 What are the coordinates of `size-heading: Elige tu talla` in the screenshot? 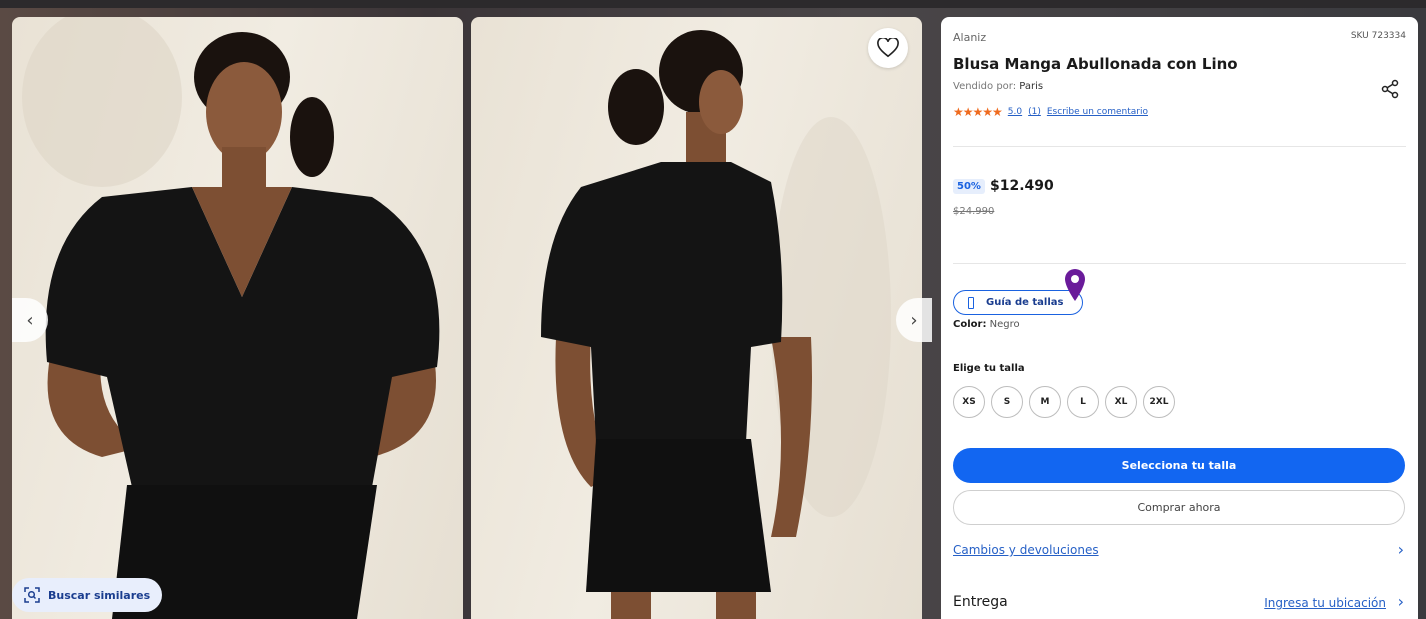 It's located at (989, 368).